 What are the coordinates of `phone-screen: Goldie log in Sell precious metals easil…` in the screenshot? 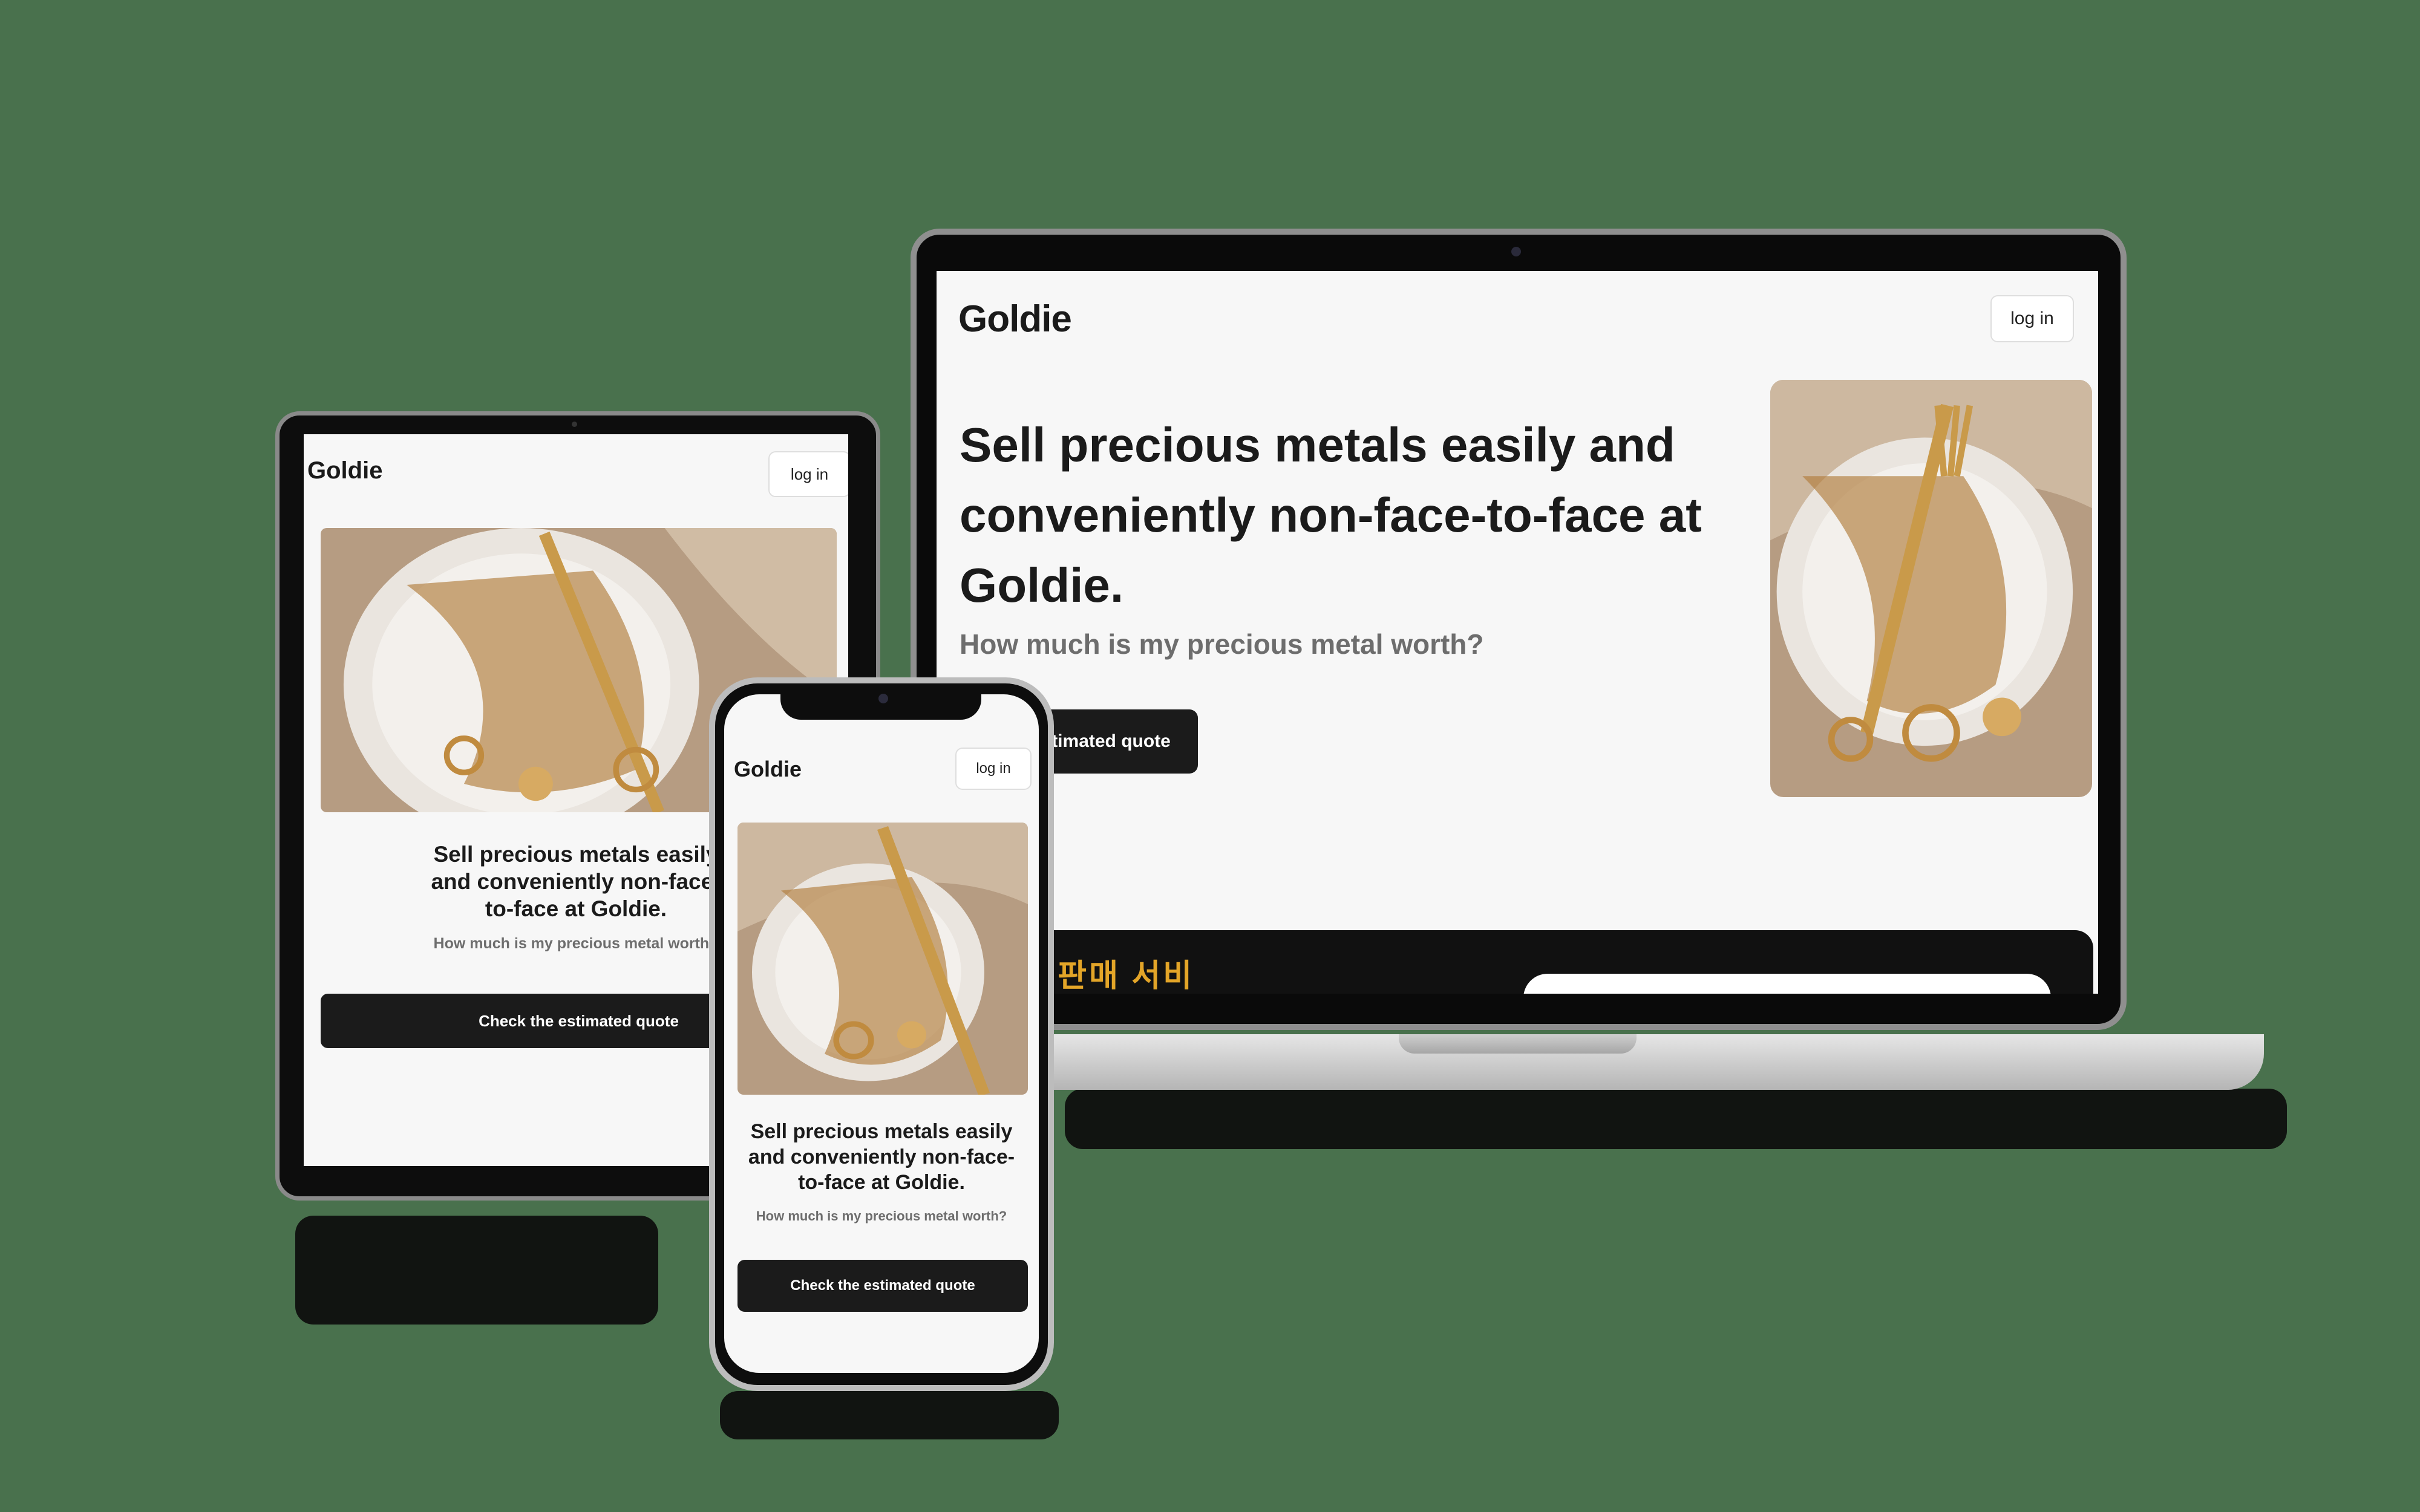 It's located at (881, 1033).